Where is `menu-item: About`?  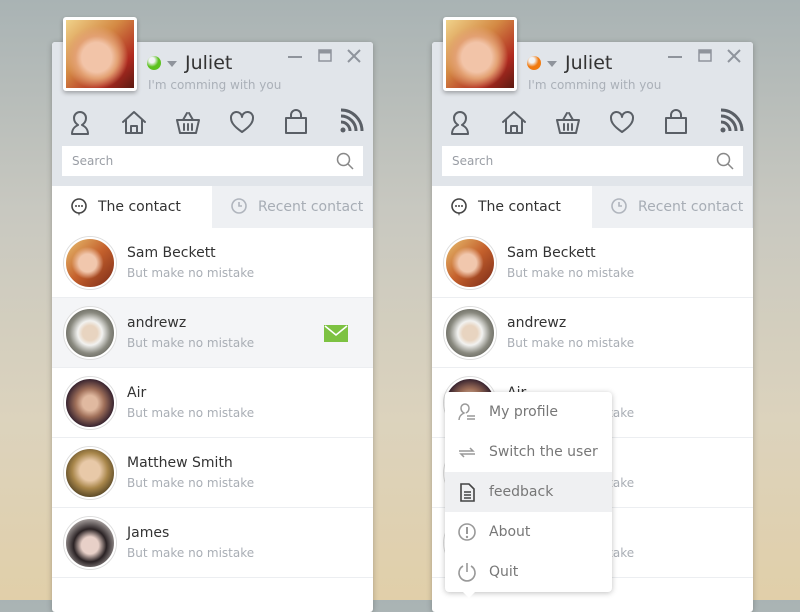 menu-item: About is located at coordinates (528, 532).